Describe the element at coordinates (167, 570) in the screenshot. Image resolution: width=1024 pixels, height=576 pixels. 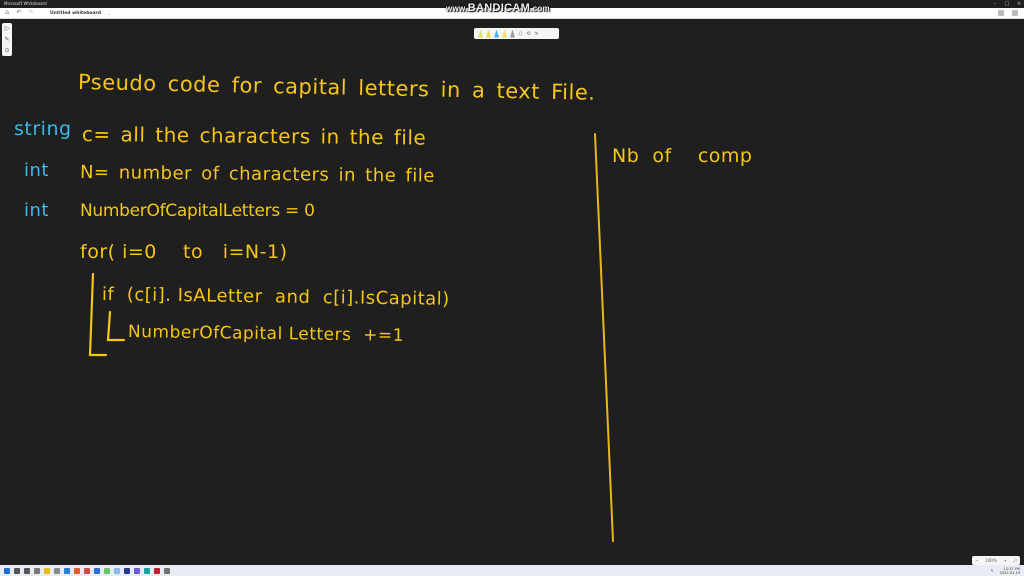
I see `taskbar-settings-icon` at that location.